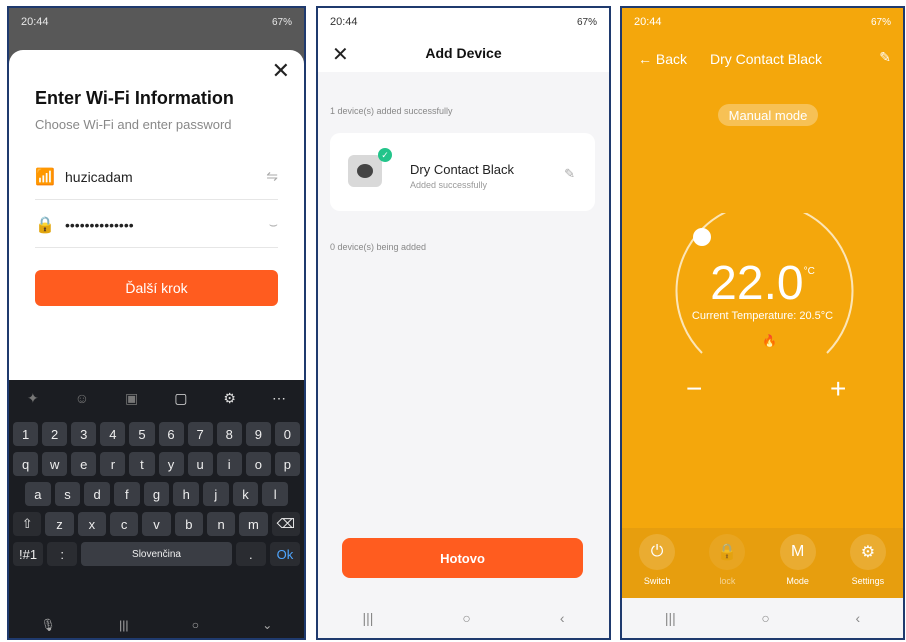 The image size is (906, 642). What do you see at coordinates (762, 283) in the screenshot?
I see `target-temperature: 22.0°C` at bounding box center [762, 283].